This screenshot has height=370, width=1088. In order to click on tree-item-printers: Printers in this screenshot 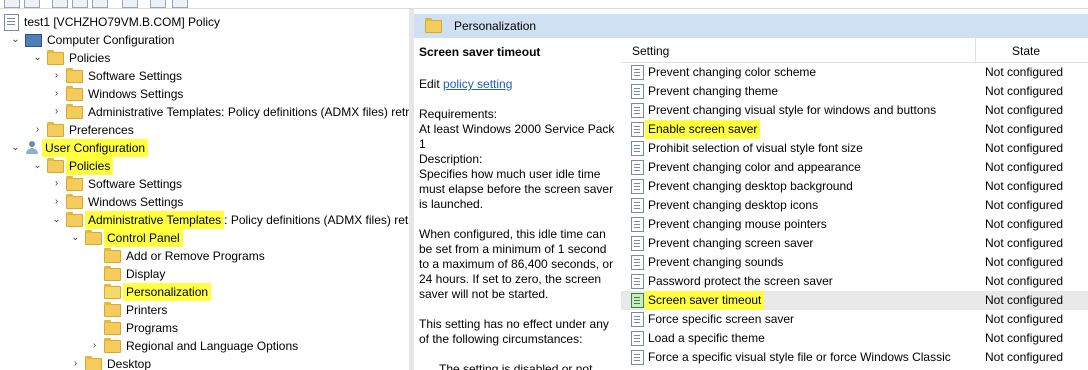, I will do `click(135, 310)`.